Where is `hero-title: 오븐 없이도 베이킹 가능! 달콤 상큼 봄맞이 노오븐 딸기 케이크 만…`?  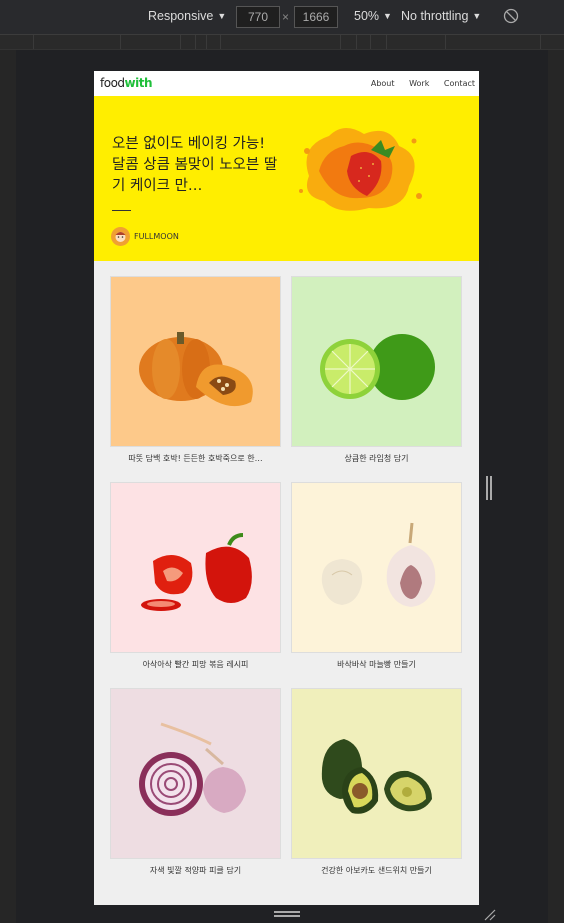
hero-title: 오븐 없이도 베이킹 가능! 달콤 상큼 봄맞이 노오븐 딸기 케이크 만… is located at coordinates (197, 165).